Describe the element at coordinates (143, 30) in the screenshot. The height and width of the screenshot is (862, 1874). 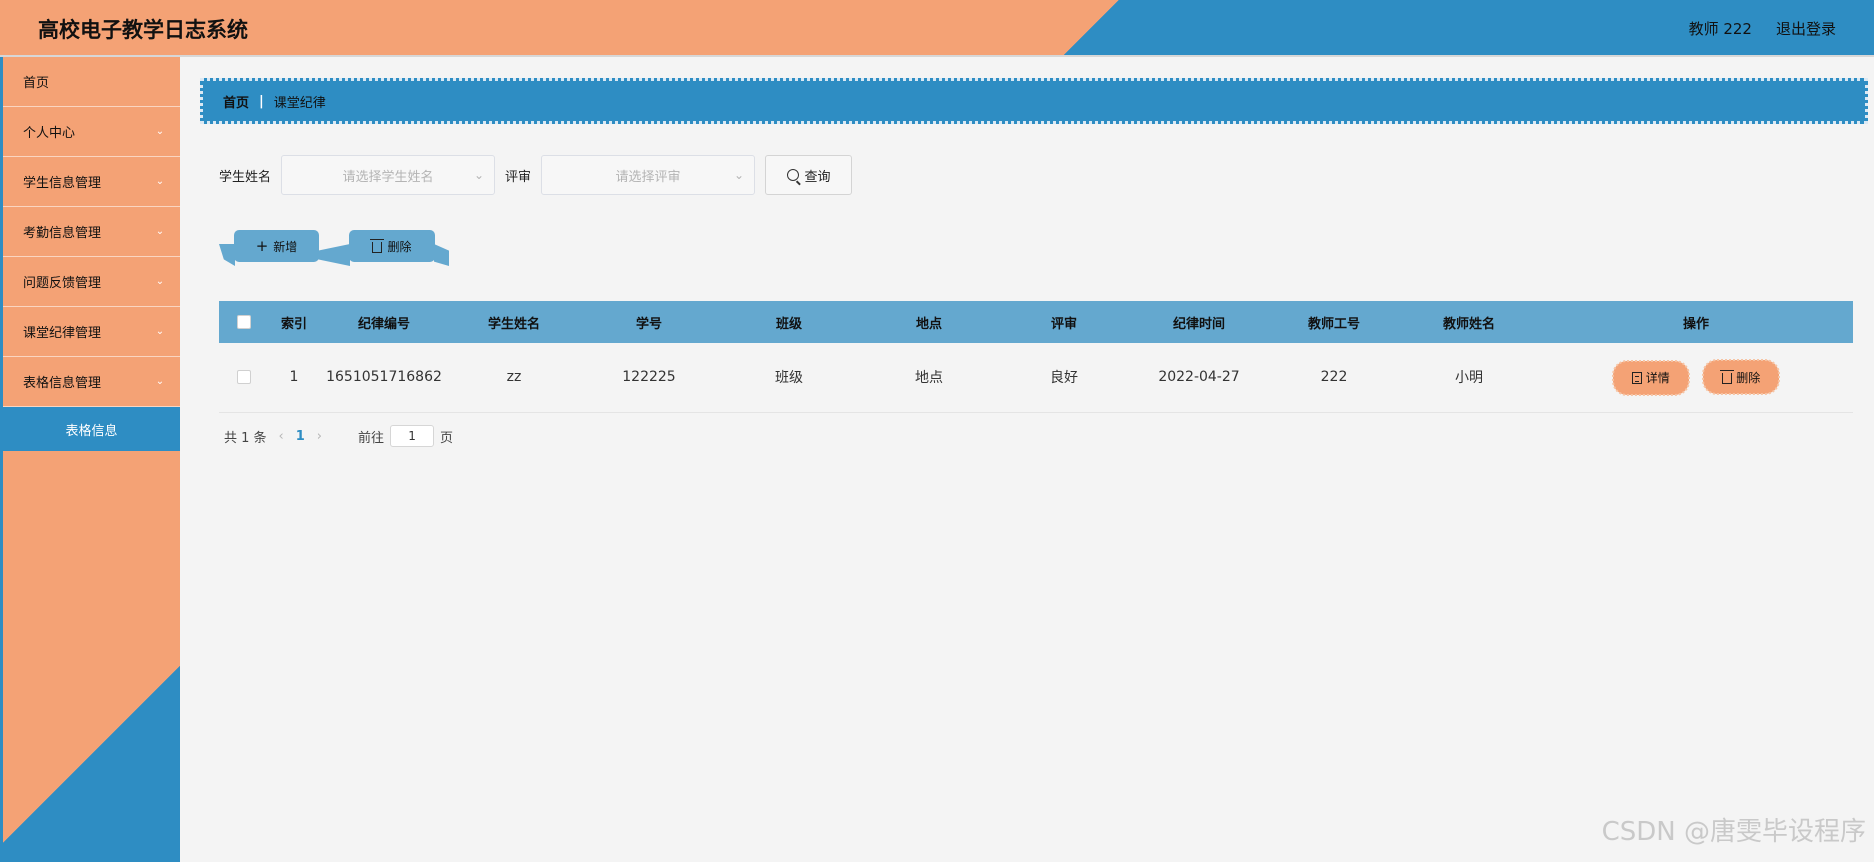
I see `app-title: 高校电子教学日志系统` at that location.